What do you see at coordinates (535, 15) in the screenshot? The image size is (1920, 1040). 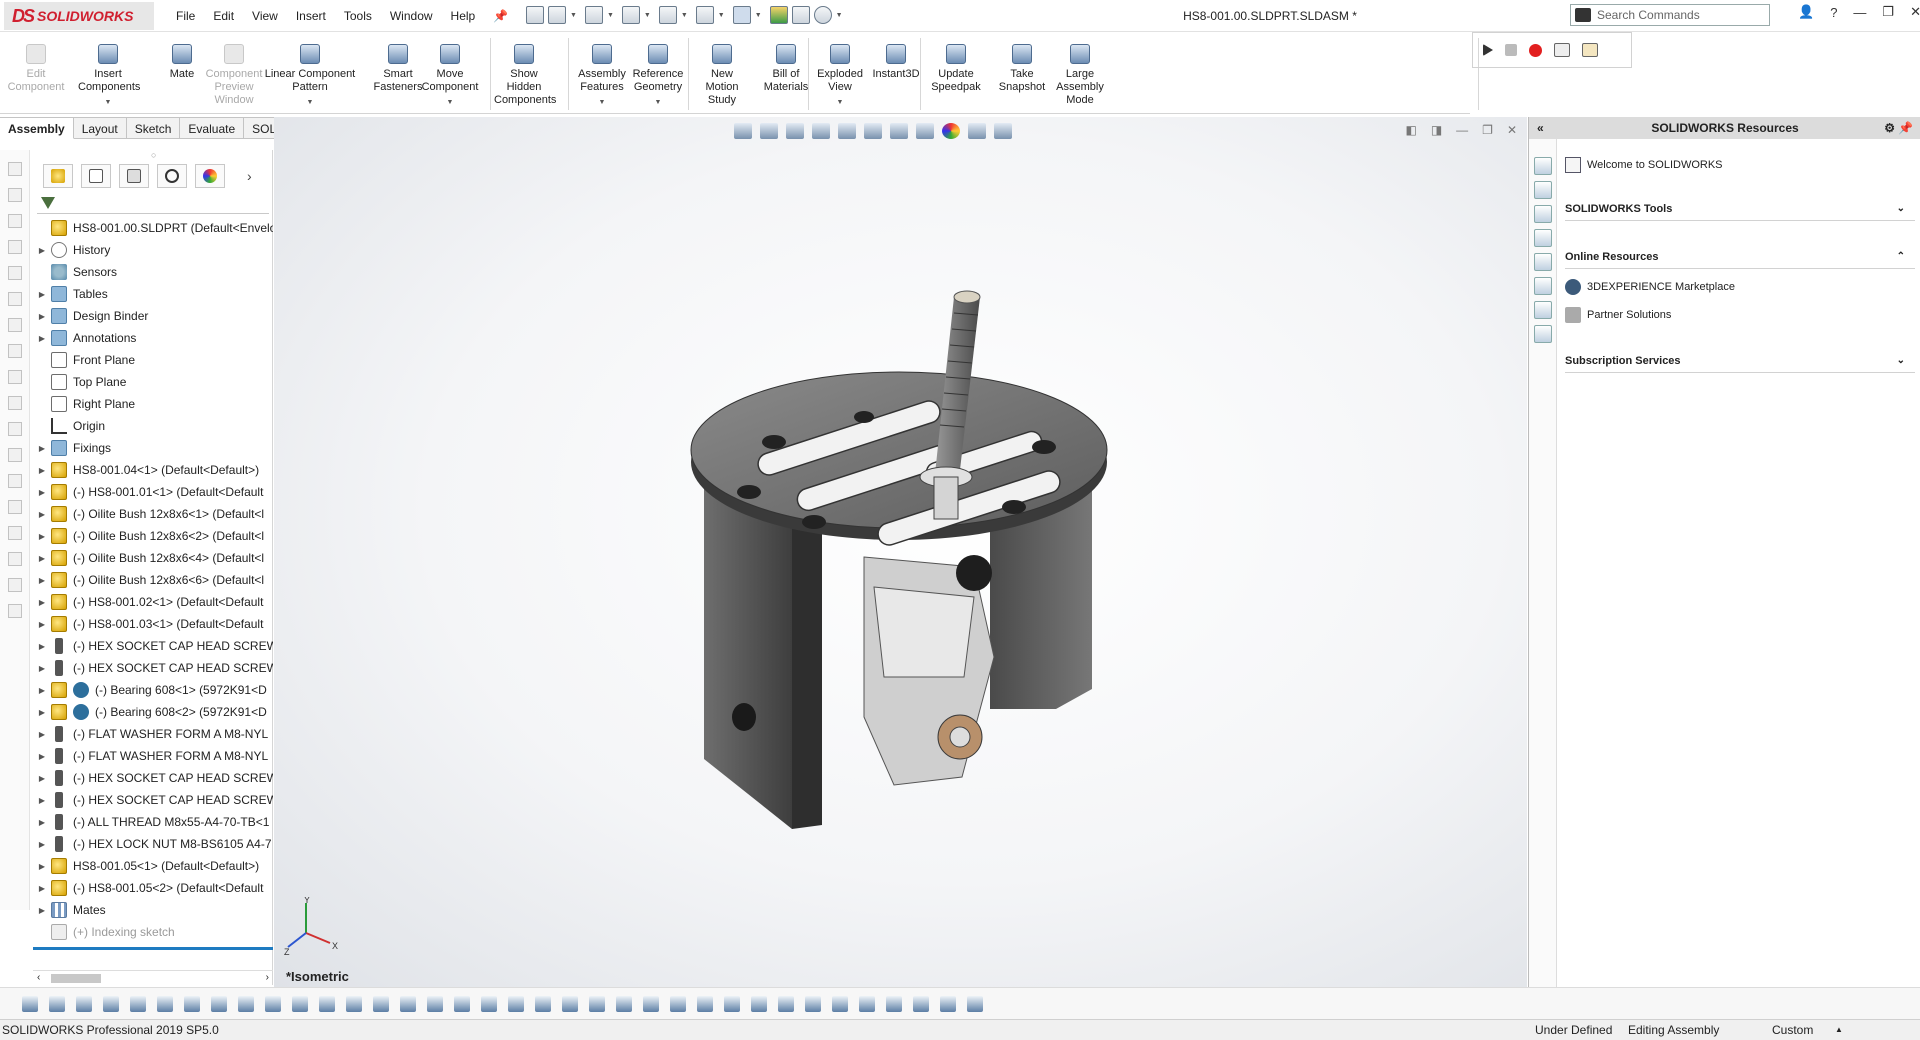 I see `home-icon` at bounding box center [535, 15].